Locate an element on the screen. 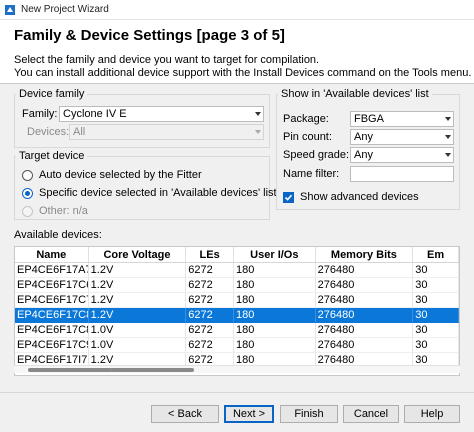 The image size is (474, 432). show-advanced-devices-label: Show advanced devices is located at coordinates (359, 197).